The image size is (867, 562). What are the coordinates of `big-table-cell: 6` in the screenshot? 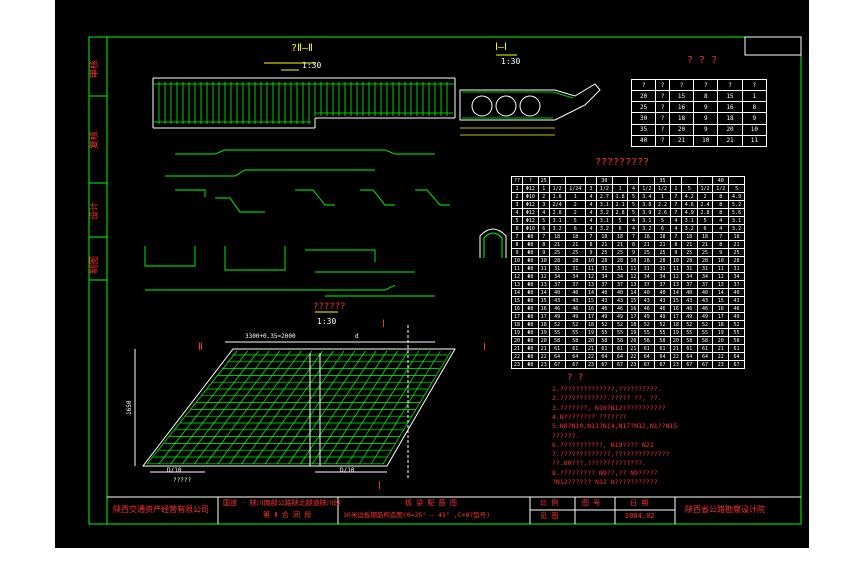 It's located at (543, 228).